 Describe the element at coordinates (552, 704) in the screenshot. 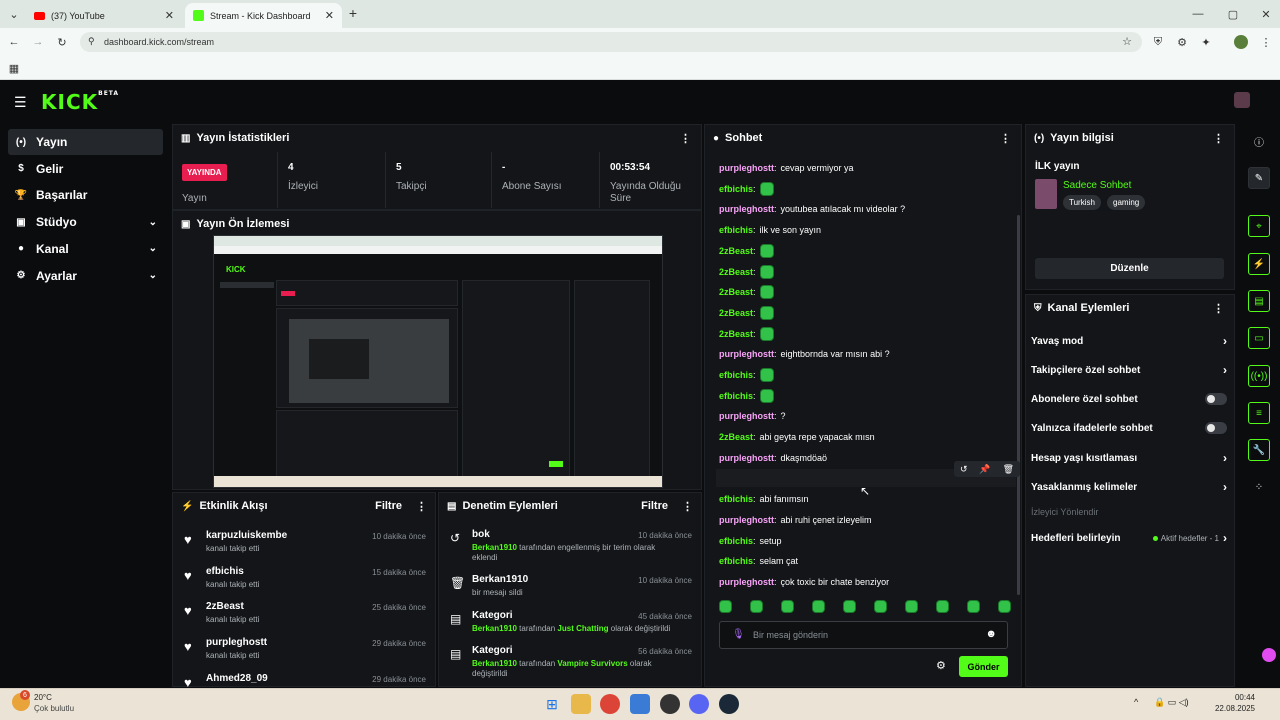

I see `windows-start-icon: ⊞` at that location.